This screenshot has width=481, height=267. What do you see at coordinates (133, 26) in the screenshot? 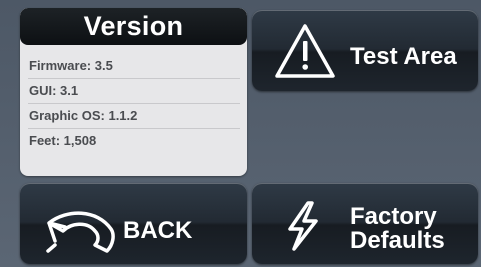
I see `version-title: Version` at bounding box center [133, 26].